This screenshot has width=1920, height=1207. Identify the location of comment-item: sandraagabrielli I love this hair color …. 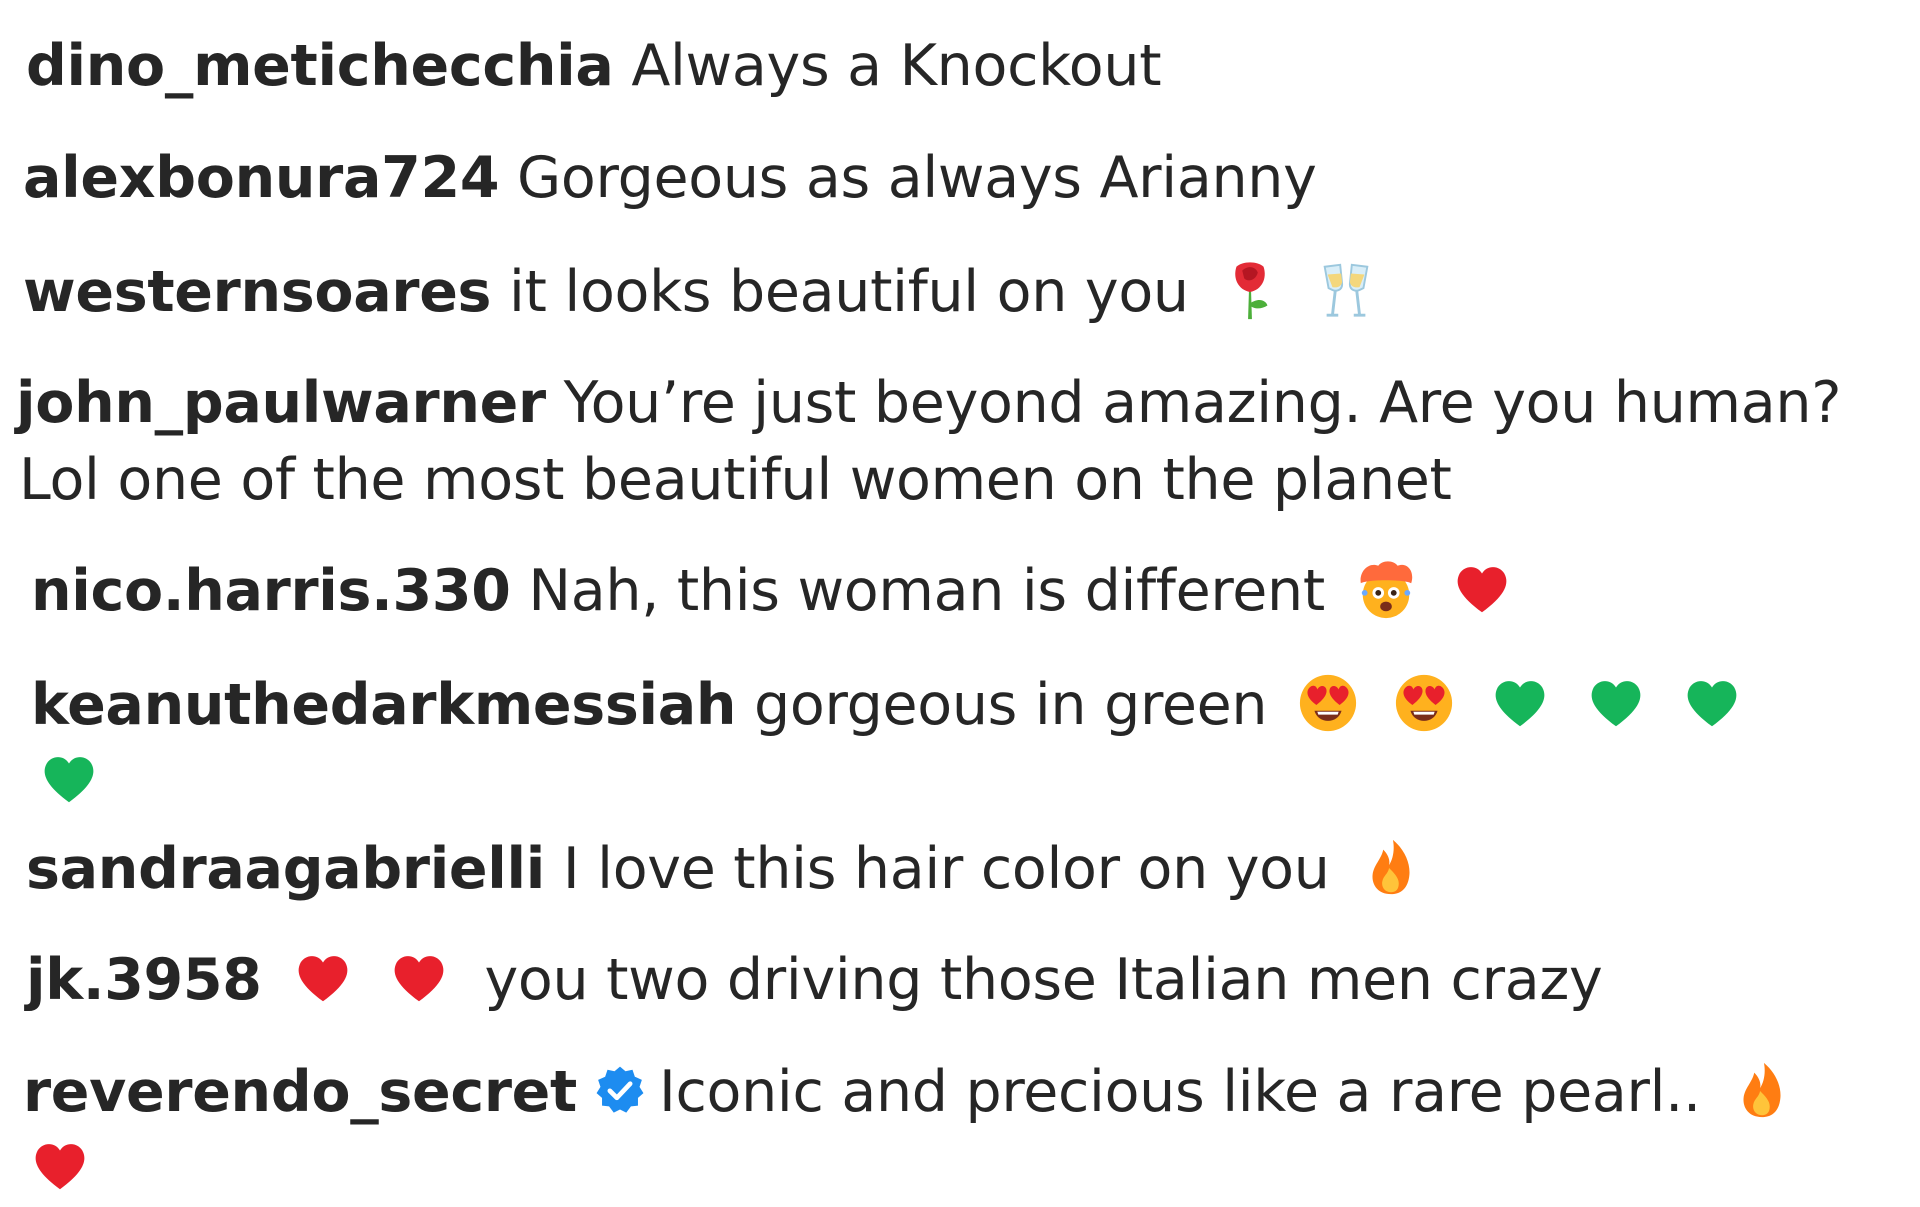
(732, 869).